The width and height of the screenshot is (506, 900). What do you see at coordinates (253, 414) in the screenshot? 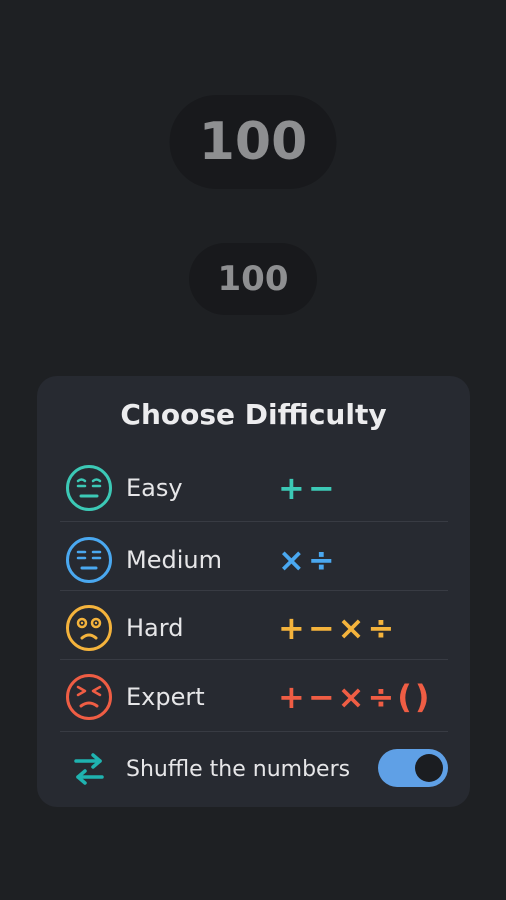
I see `panel-title: Choose Difficulty` at bounding box center [253, 414].